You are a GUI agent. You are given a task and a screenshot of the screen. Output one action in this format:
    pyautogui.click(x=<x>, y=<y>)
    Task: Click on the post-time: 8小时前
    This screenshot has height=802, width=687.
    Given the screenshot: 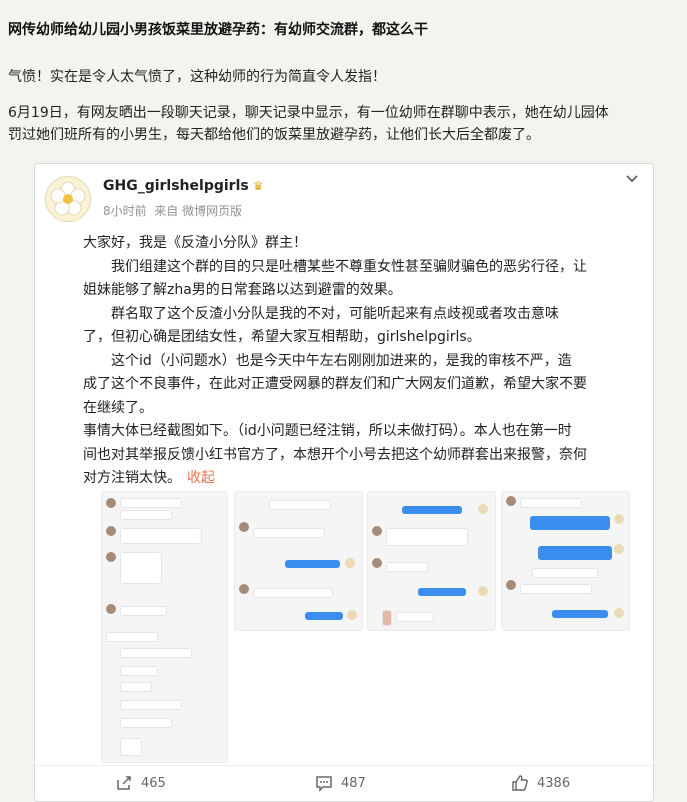 What is the action you would take?
    pyautogui.click(x=125, y=211)
    